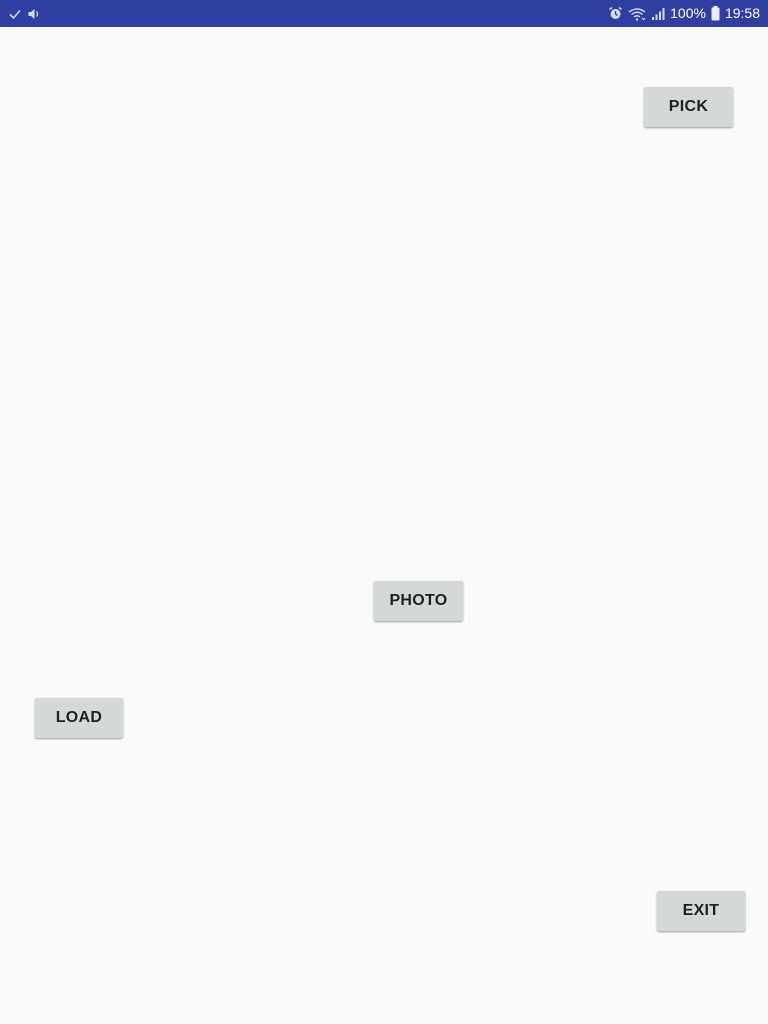  Describe the element at coordinates (384, 13) in the screenshot. I see `status-bar: 100% 19:58` at that location.